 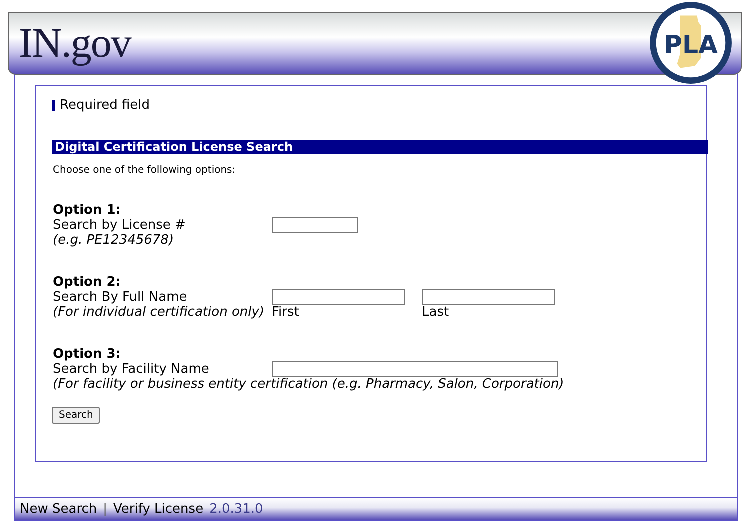 What do you see at coordinates (87, 282) in the screenshot?
I see `option-title: Option 2:` at bounding box center [87, 282].